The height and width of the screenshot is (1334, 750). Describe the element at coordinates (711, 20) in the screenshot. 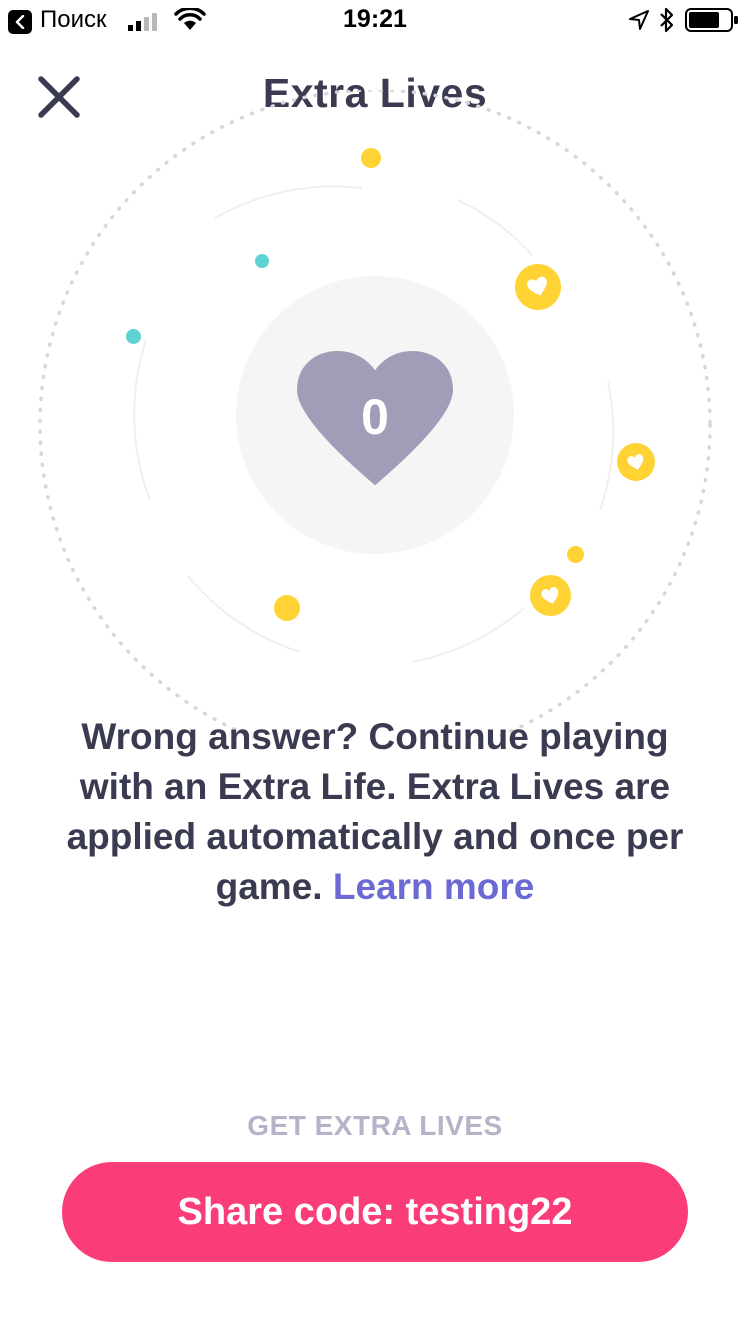

I see `battery-icon` at that location.